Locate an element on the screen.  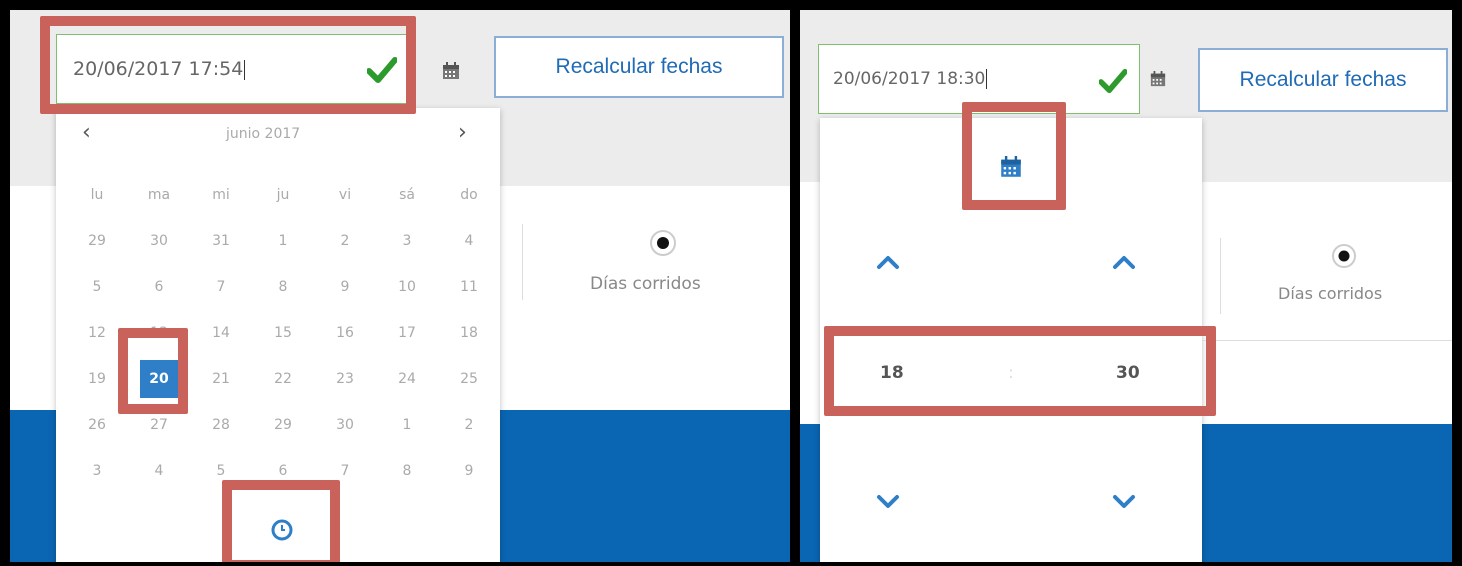
calendar-day: 23 is located at coordinates (345, 379).